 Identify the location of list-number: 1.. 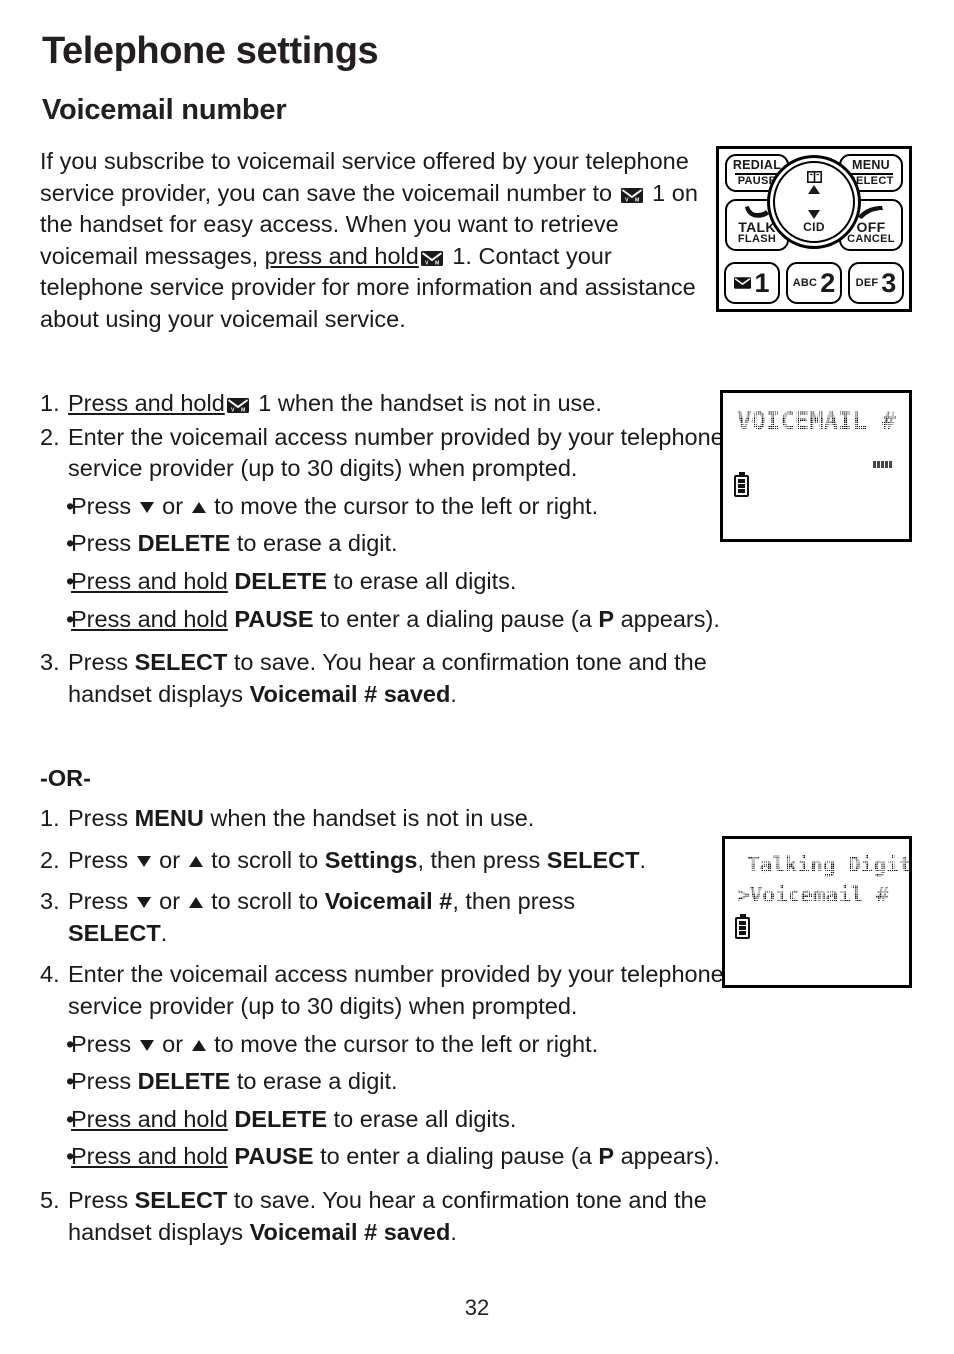
(50, 818).